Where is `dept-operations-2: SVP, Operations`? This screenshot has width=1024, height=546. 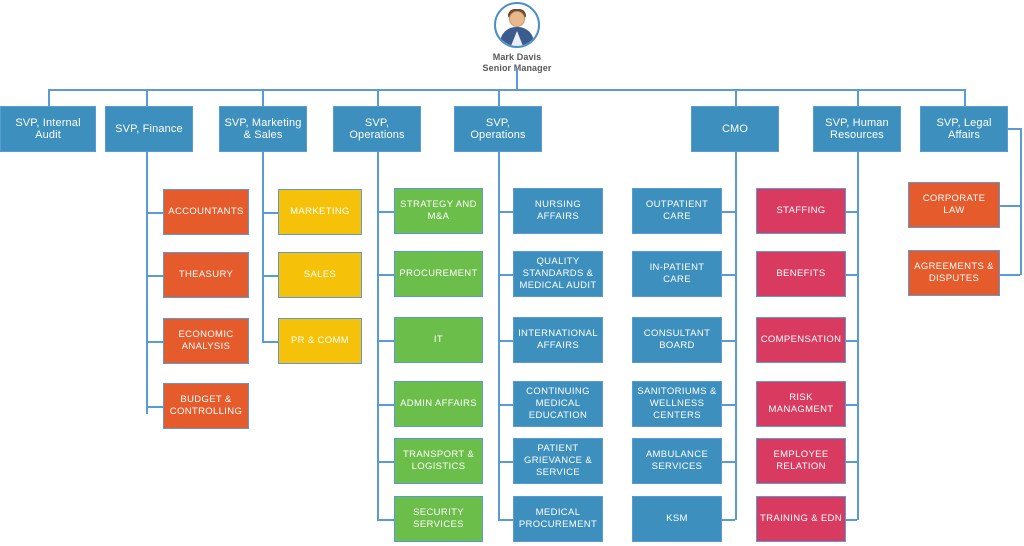
dept-operations-2: SVP, Operations is located at coordinates (498, 129).